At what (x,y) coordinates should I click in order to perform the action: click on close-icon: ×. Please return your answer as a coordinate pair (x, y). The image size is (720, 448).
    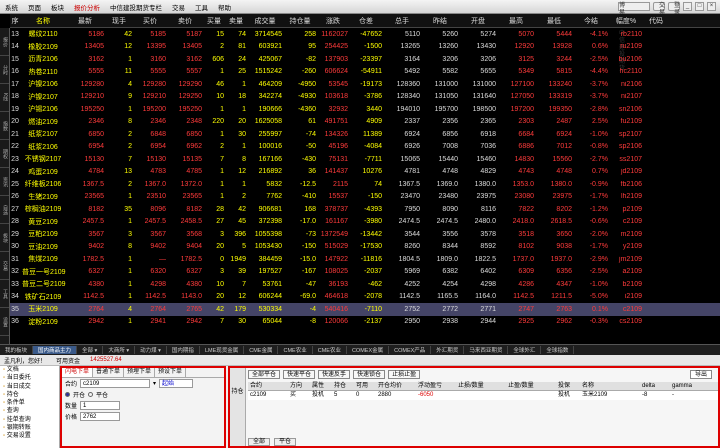
    Looking at the image, I should click on (711, 6).